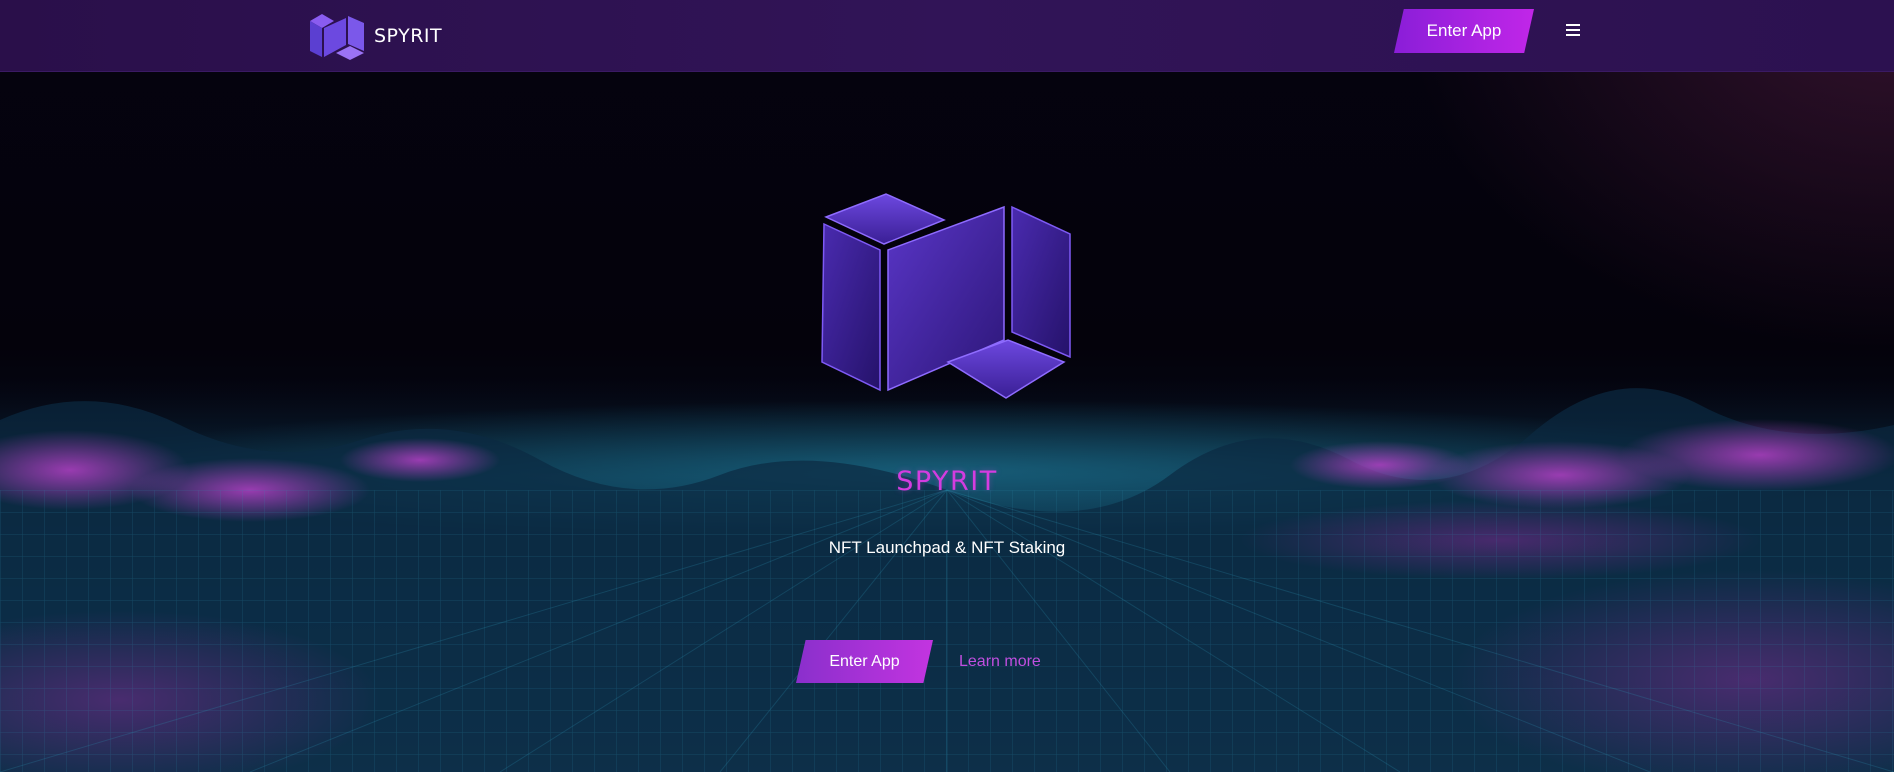 This screenshot has height=772, width=1894. I want to click on enter-app-button-header: Enter App, so click(1464, 31).